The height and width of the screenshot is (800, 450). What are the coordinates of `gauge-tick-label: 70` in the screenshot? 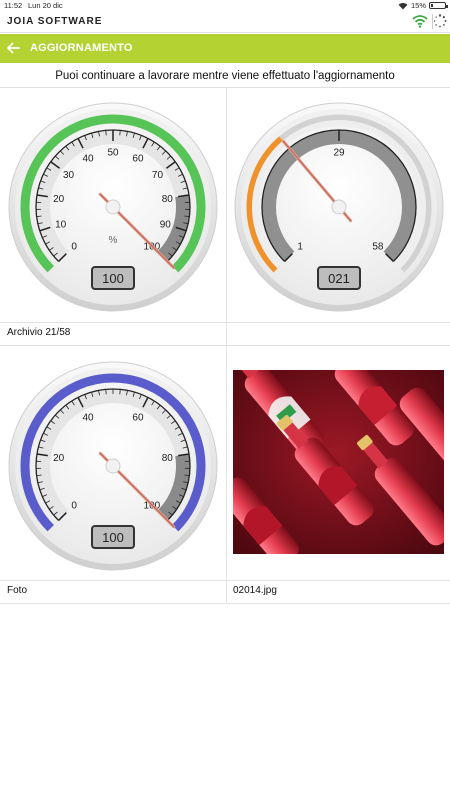 It's located at (158, 175).